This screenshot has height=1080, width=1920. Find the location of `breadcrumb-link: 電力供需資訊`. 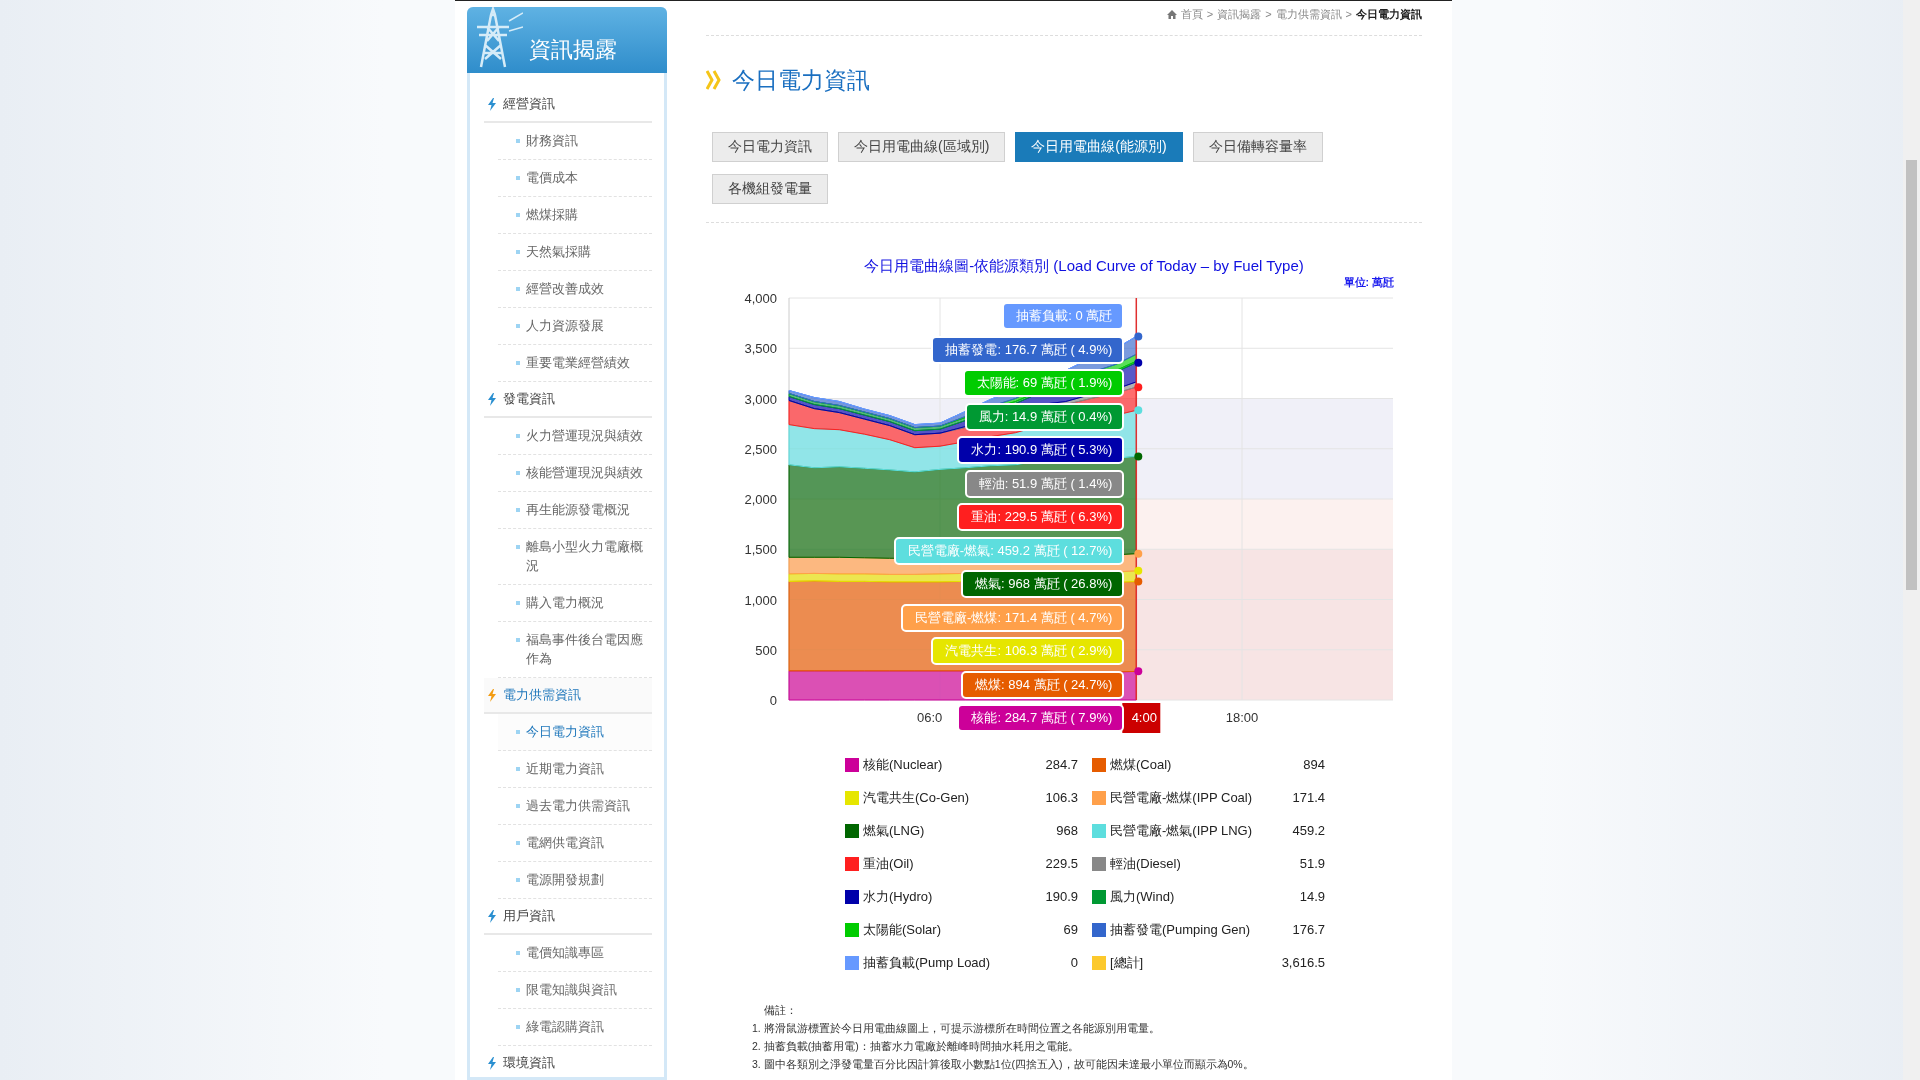

breadcrumb-link: 電力供需資訊 is located at coordinates (1308, 14).